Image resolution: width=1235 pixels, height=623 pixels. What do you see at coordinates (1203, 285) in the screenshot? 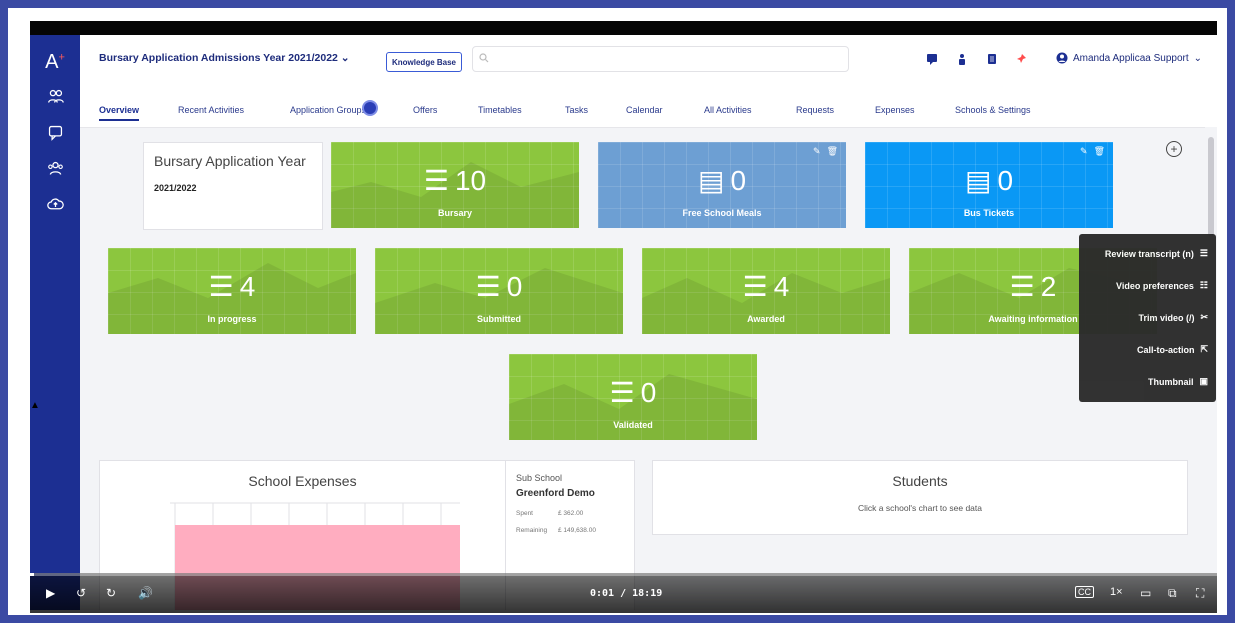
I see `sliders-icon: ☷` at bounding box center [1203, 285].